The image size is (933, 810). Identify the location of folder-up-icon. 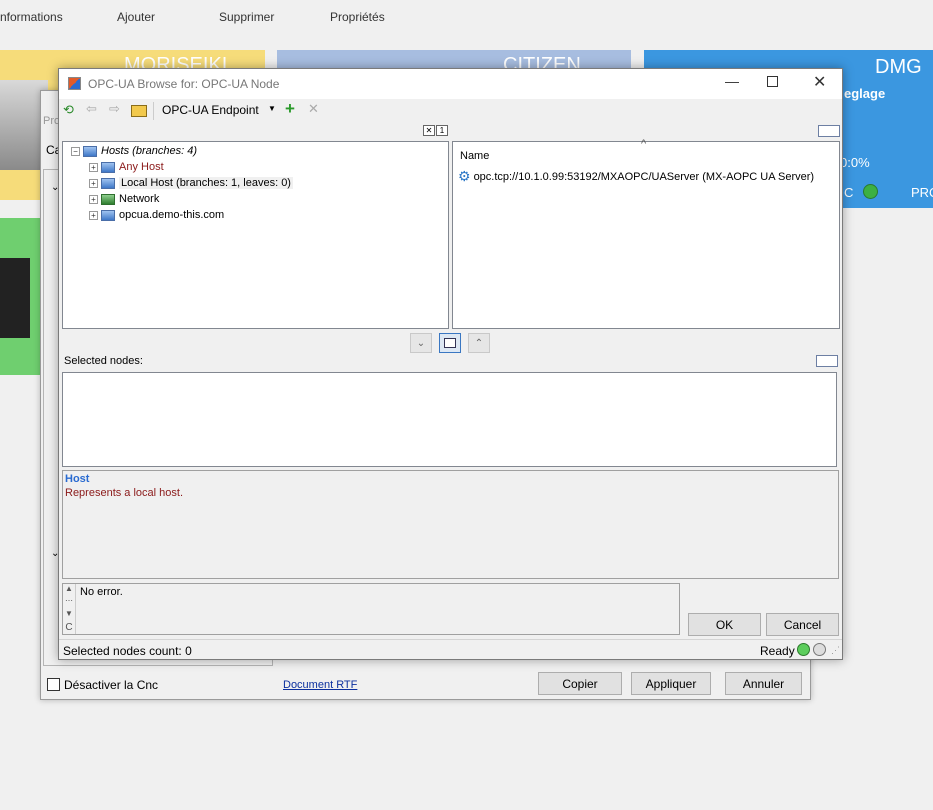
(139, 111).